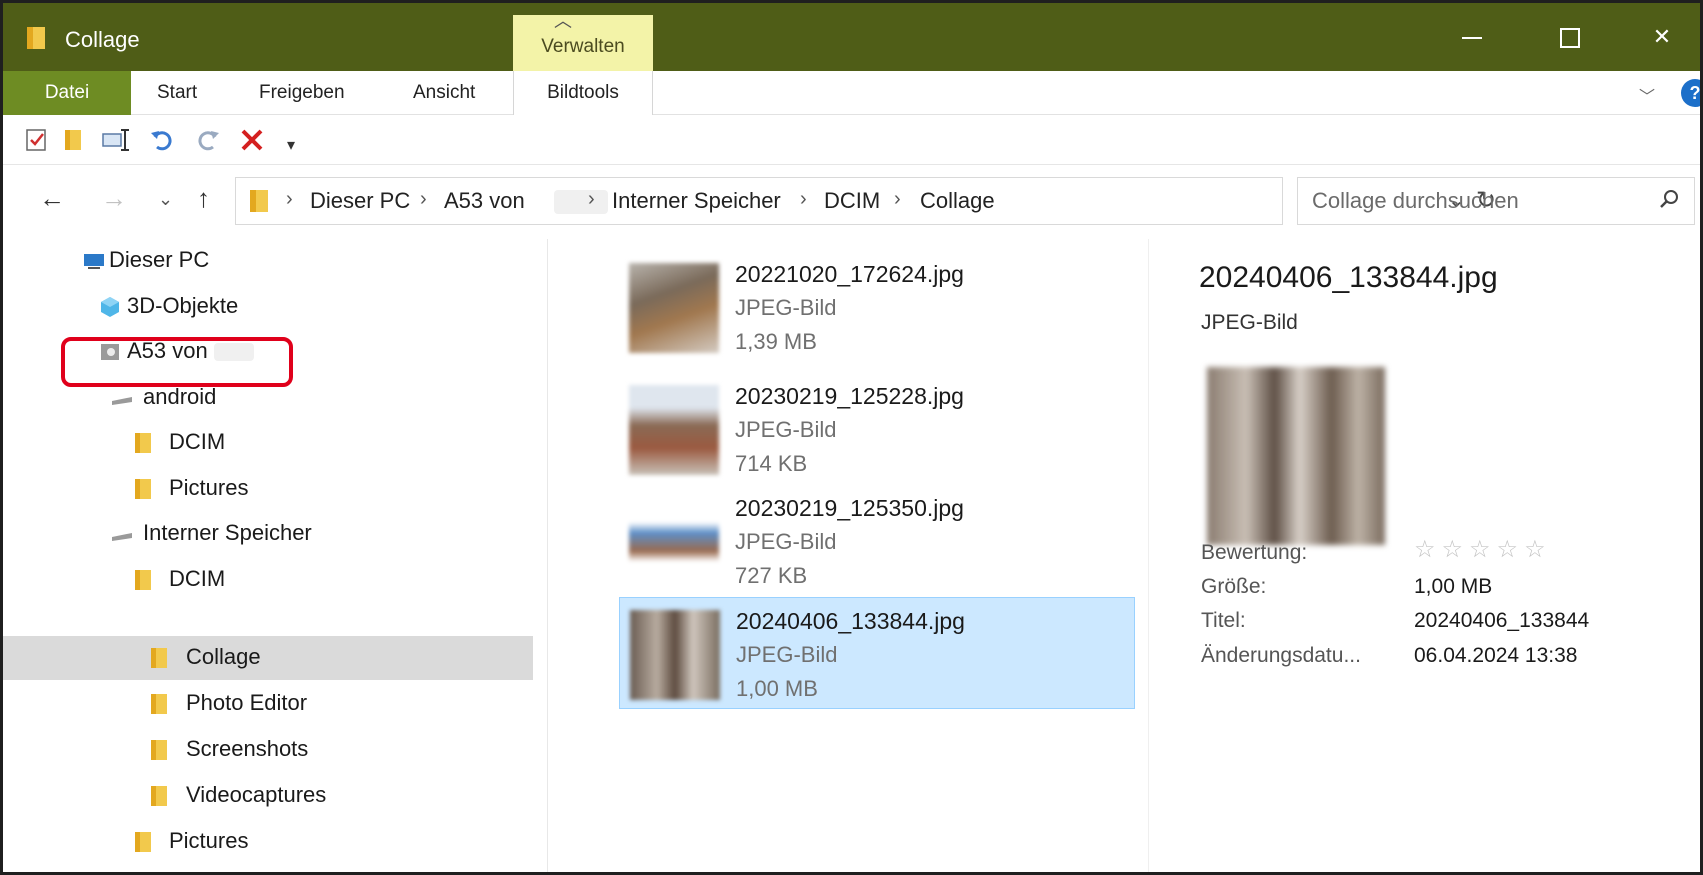  What do you see at coordinates (1453, 586) in the screenshot?
I see `value-size: 1,00 MB` at bounding box center [1453, 586].